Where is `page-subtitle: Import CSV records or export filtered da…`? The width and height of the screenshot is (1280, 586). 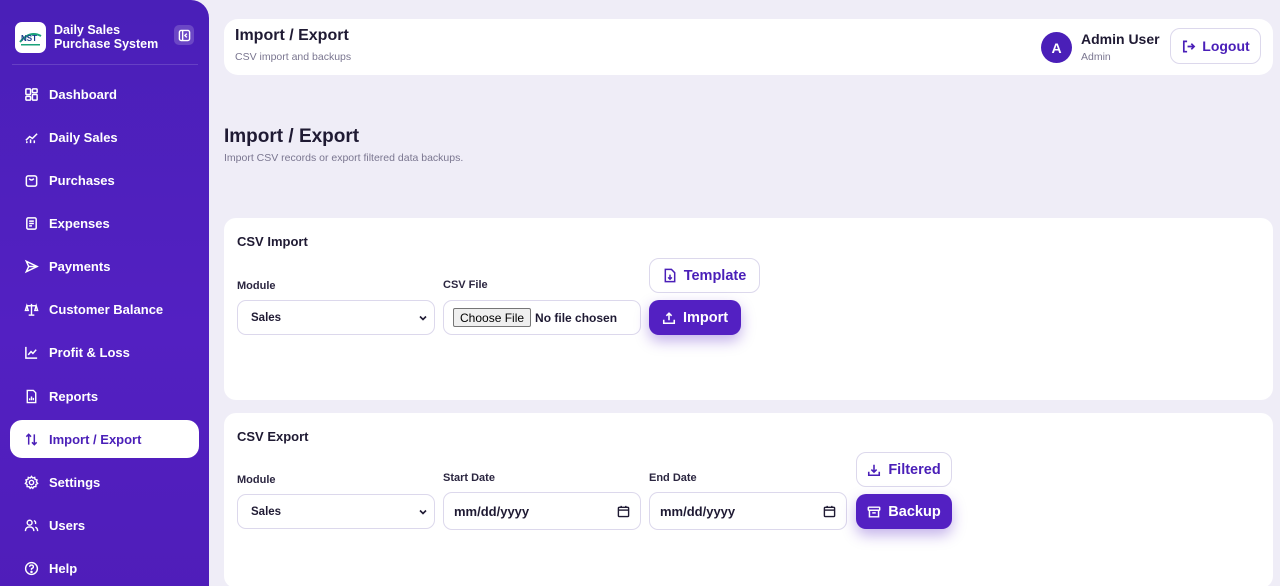
page-subtitle: Import CSV records or export filtered da… is located at coordinates (344, 158).